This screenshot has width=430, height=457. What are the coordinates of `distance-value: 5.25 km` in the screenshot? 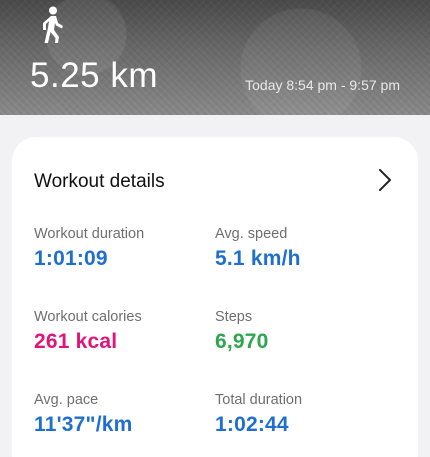 It's located at (94, 75).